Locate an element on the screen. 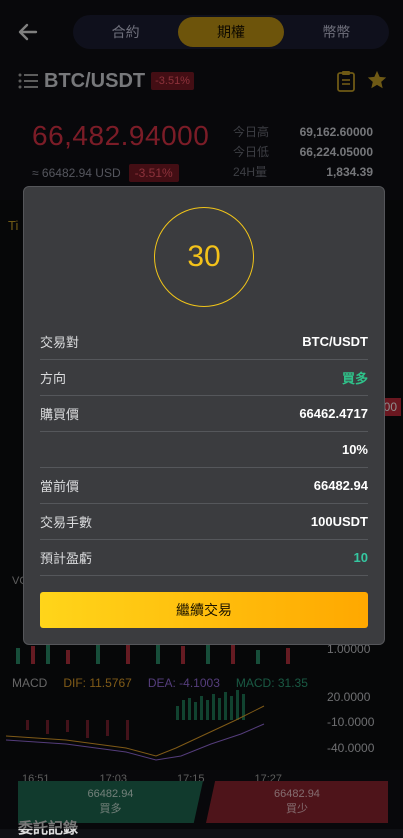 This screenshot has height=838, width=403. detail-value: 66482.94 is located at coordinates (340, 485).